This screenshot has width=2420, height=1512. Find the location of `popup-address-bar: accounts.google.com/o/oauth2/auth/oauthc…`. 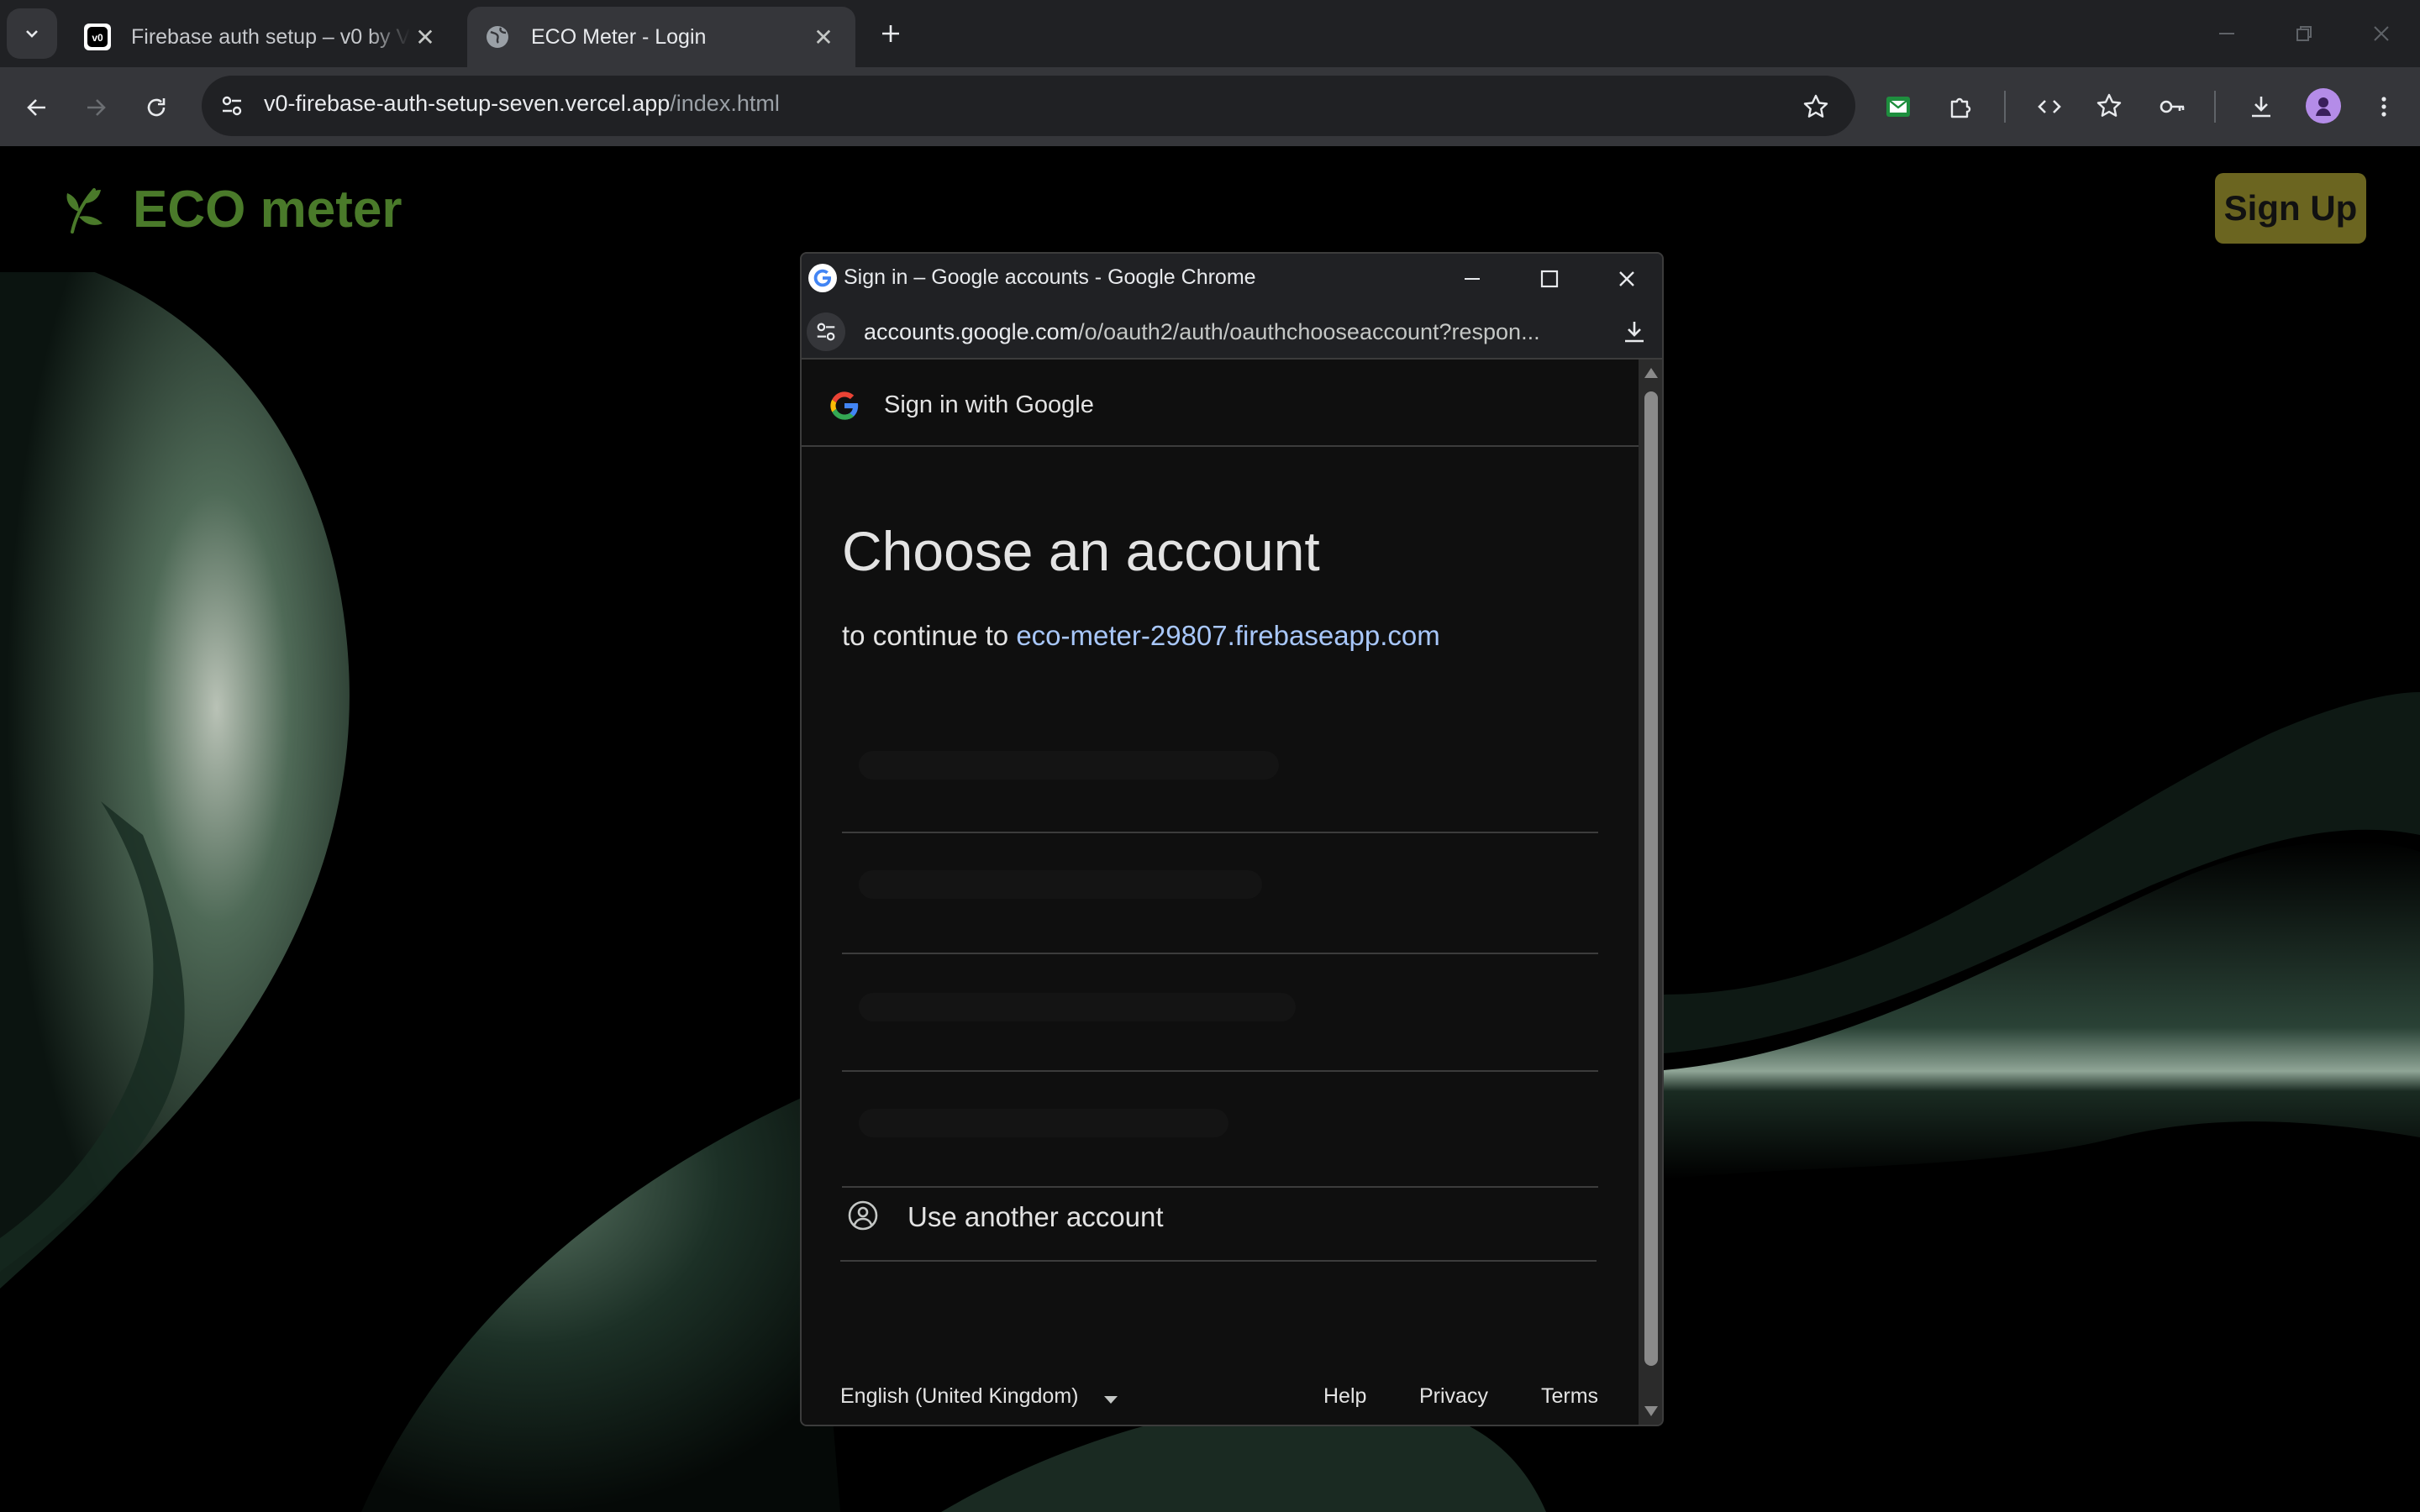

popup-address-bar: accounts.google.com/o/oauth2/auth/oauthc… is located at coordinates (1232, 332).